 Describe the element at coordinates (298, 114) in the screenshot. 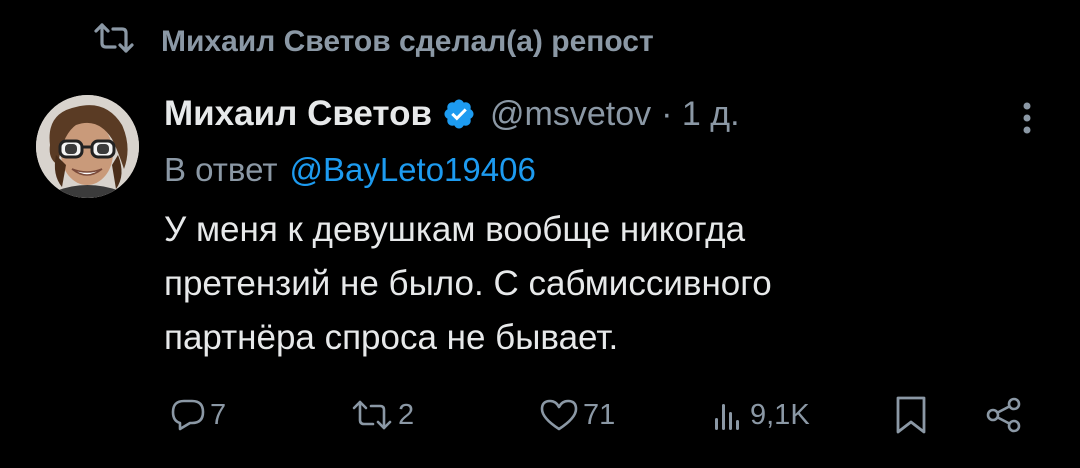

I see `author-name: Михаил Светов` at that location.